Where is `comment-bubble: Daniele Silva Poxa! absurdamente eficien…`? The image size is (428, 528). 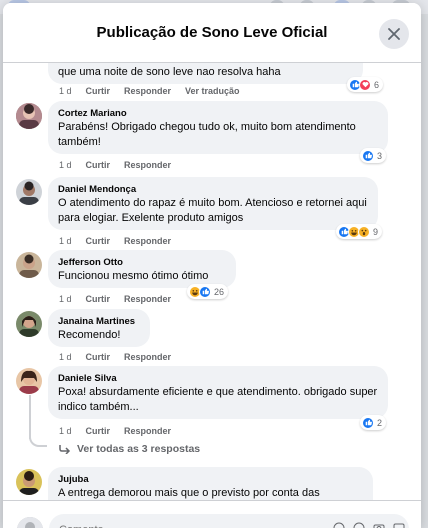 comment-bubble: Daniele Silva Poxa! absurdamente eficien… is located at coordinates (218, 392).